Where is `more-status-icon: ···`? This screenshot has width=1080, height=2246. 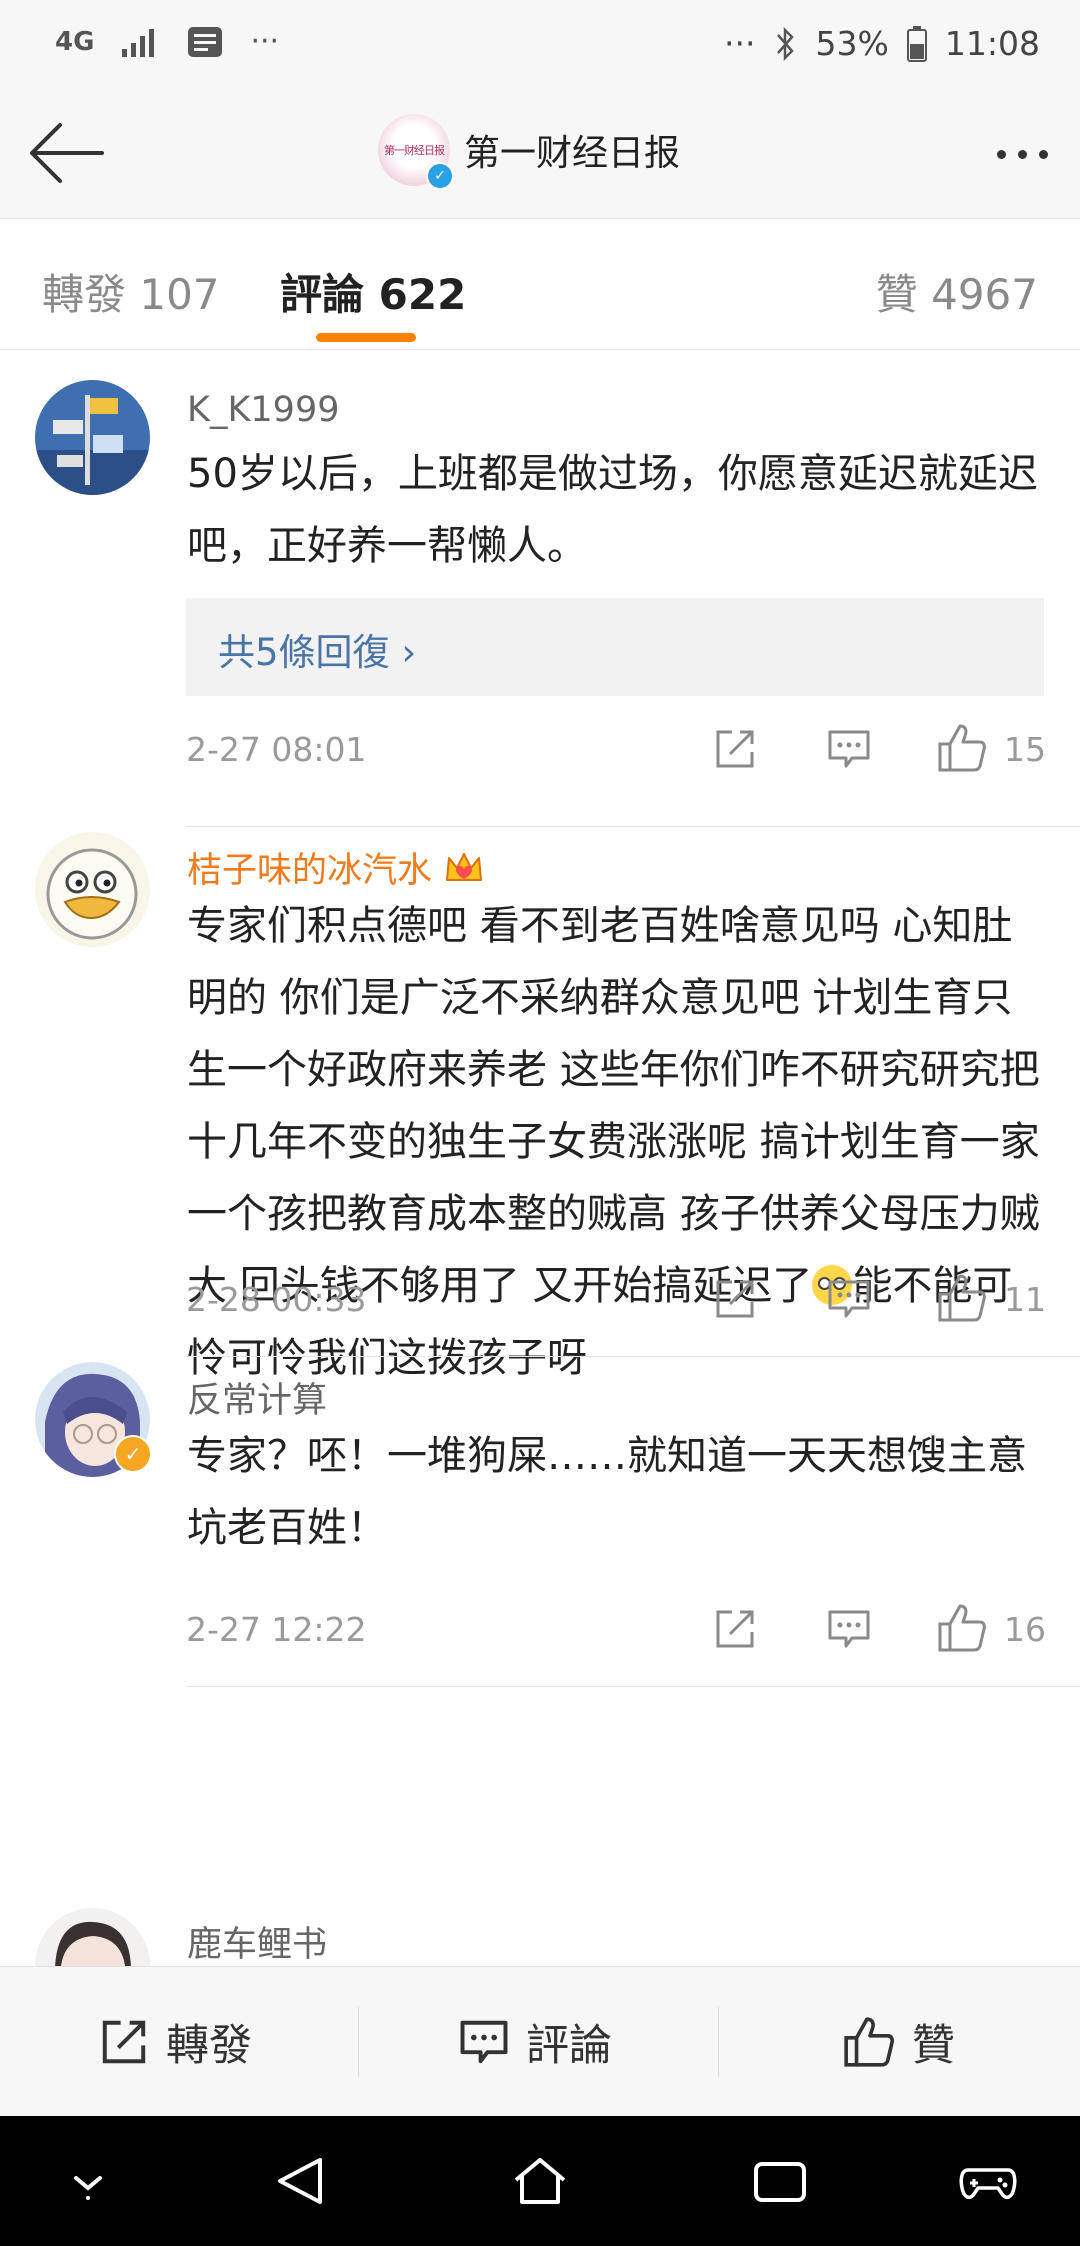 more-status-icon: ··· is located at coordinates (740, 43).